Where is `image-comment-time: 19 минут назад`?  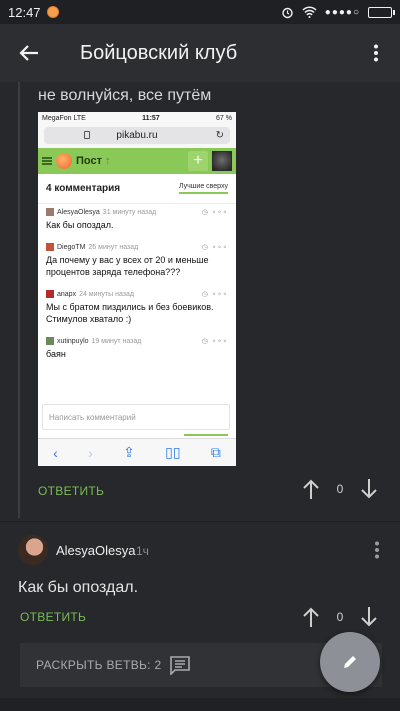
image-comment-time: 19 минут назад is located at coordinates (116, 341).